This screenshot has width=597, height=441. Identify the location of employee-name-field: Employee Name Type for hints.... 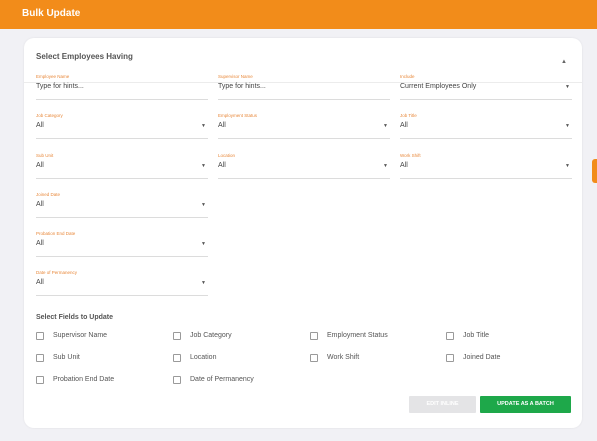
(122, 89).